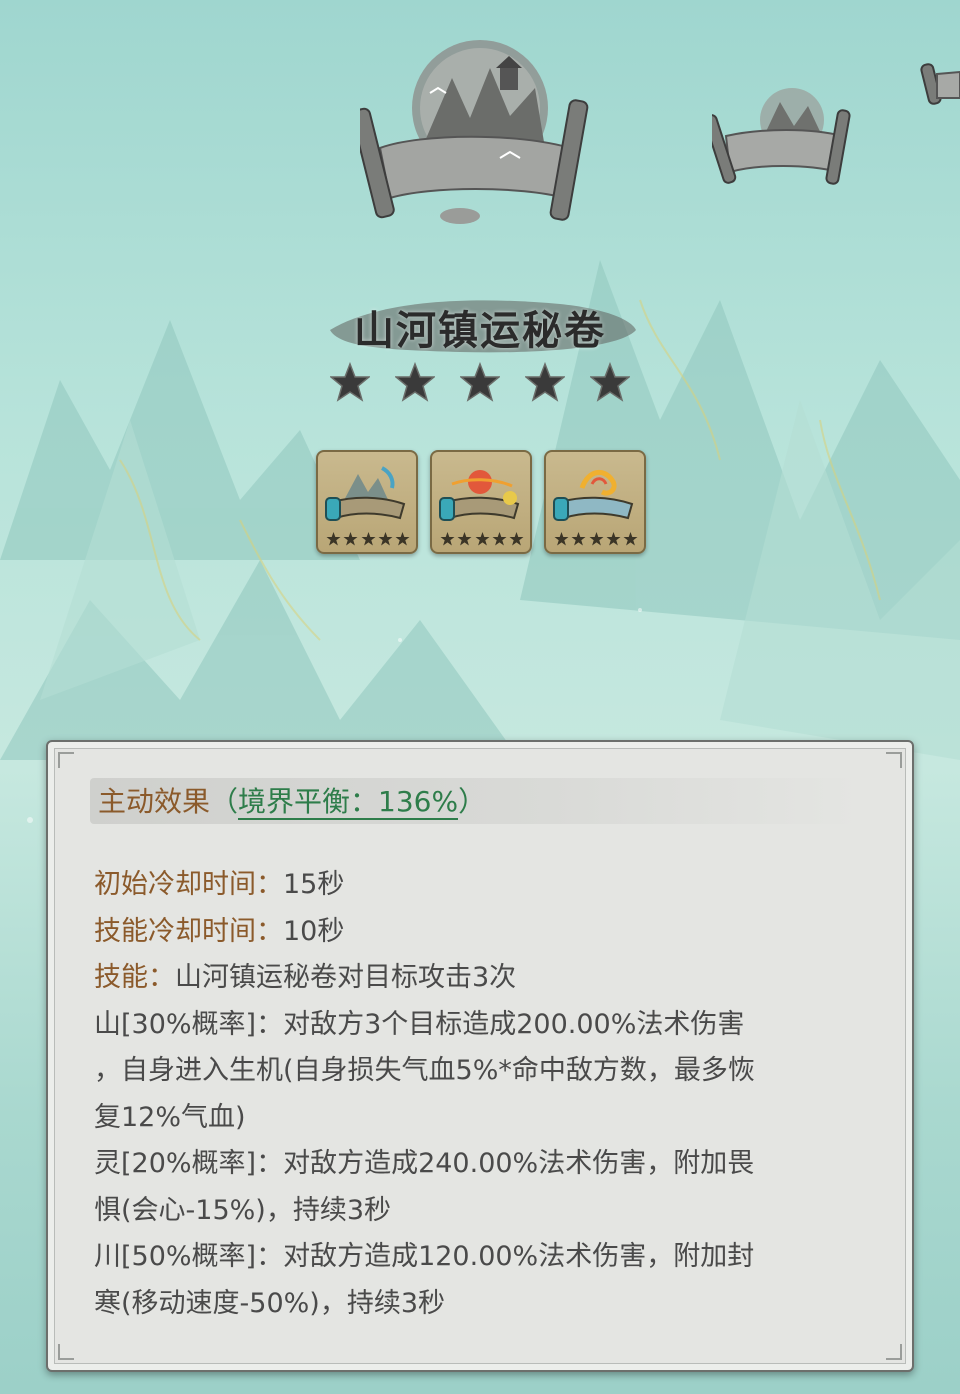 Image resolution: width=960 pixels, height=1394 pixels. I want to click on variant-slots, so click(481, 502).